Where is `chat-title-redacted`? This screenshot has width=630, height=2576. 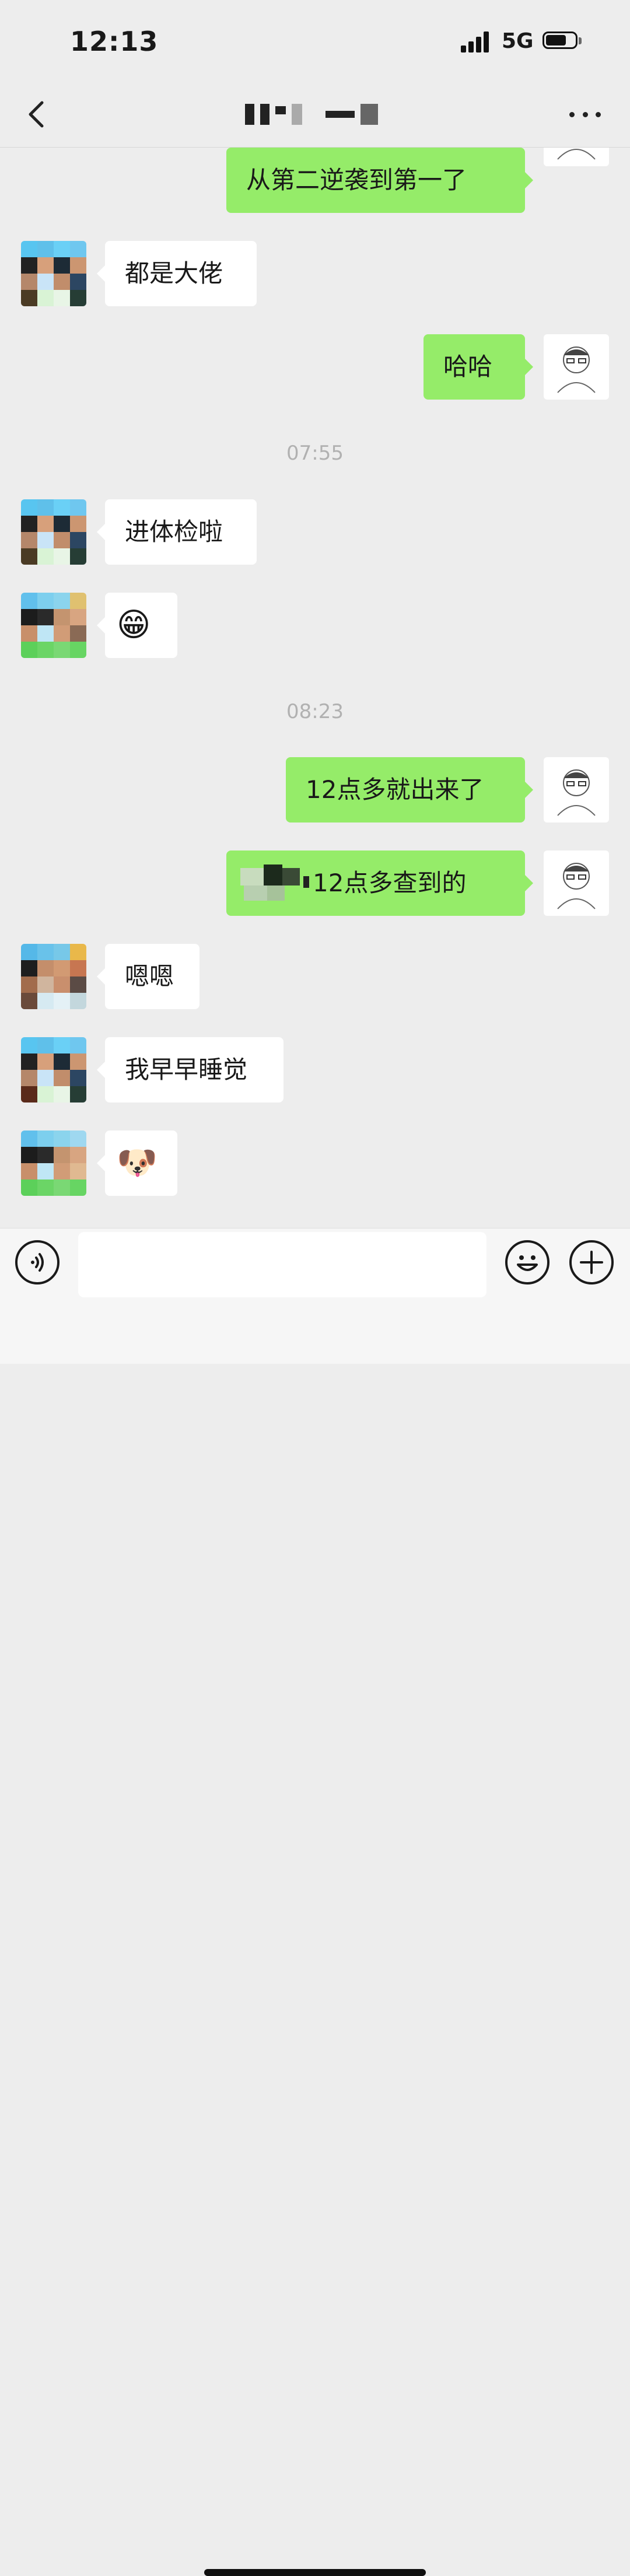 chat-title-redacted is located at coordinates (311, 116).